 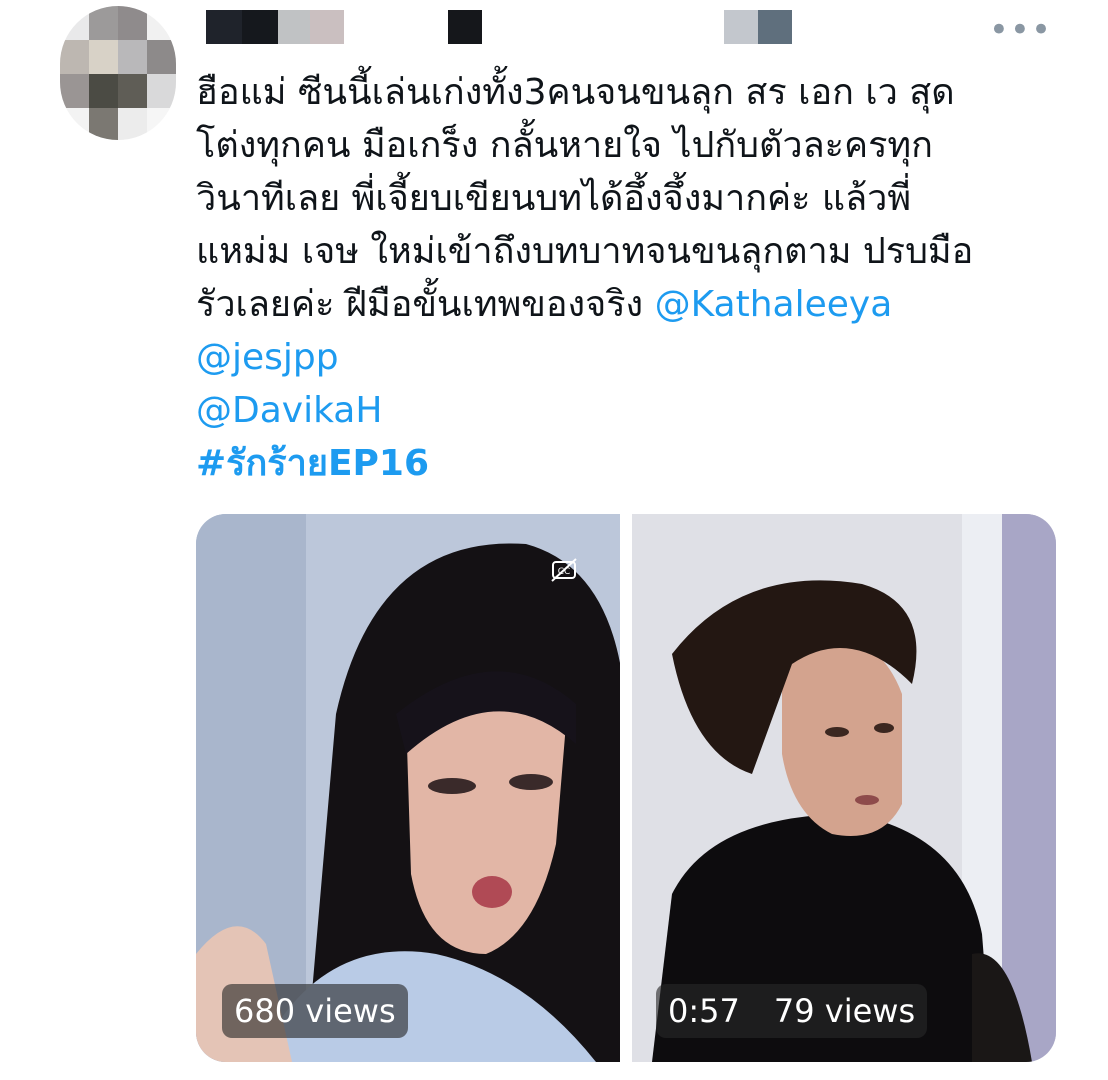 What do you see at coordinates (315, 1011) in the screenshot?
I see `view-count-badge: 680 views` at bounding box center [315, 1011].